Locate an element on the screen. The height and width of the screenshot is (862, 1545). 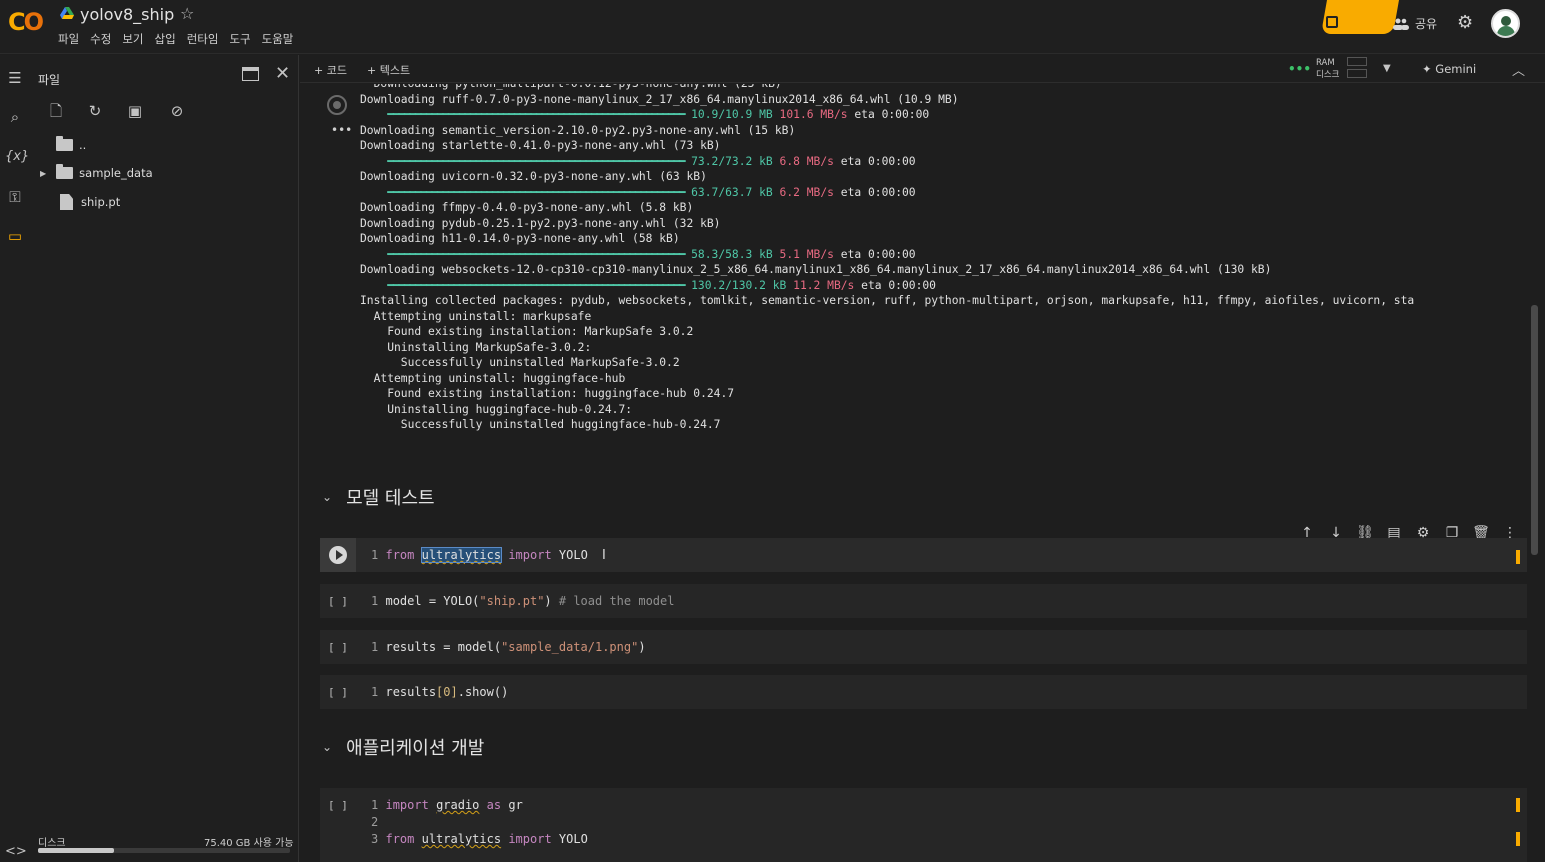
star-icon: ☆ is located at coordinates (187, 13).